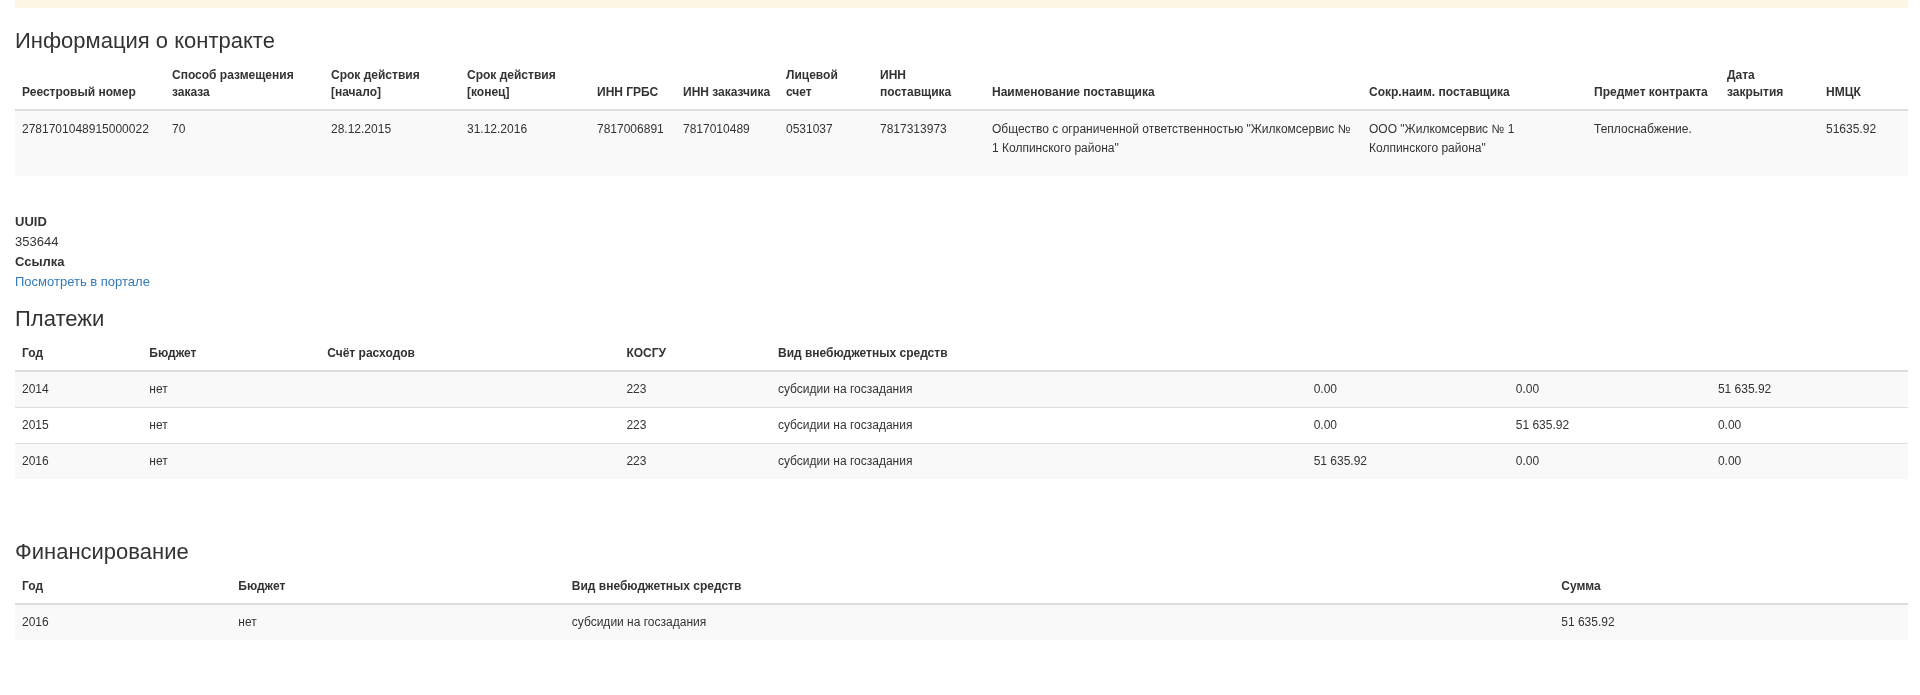  Describe the element at coordinates (233, 83) in the screenshot. I see `column-header: Способ размещения заказа` at that location.